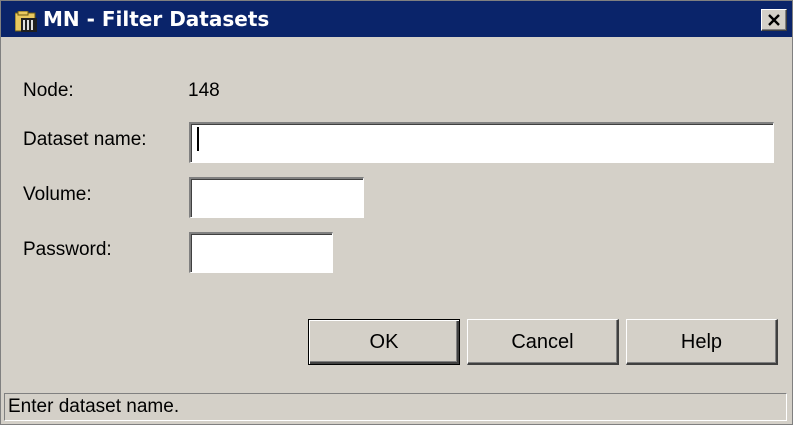  I want to click on volume-input, so click(276, 197).